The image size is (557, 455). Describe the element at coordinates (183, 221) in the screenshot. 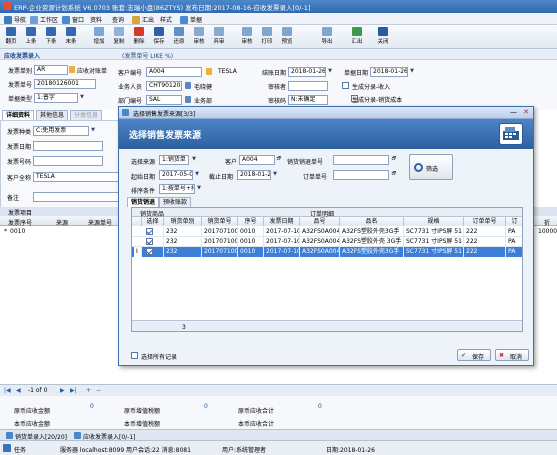

I see `column-header: 销货单别` at that location.